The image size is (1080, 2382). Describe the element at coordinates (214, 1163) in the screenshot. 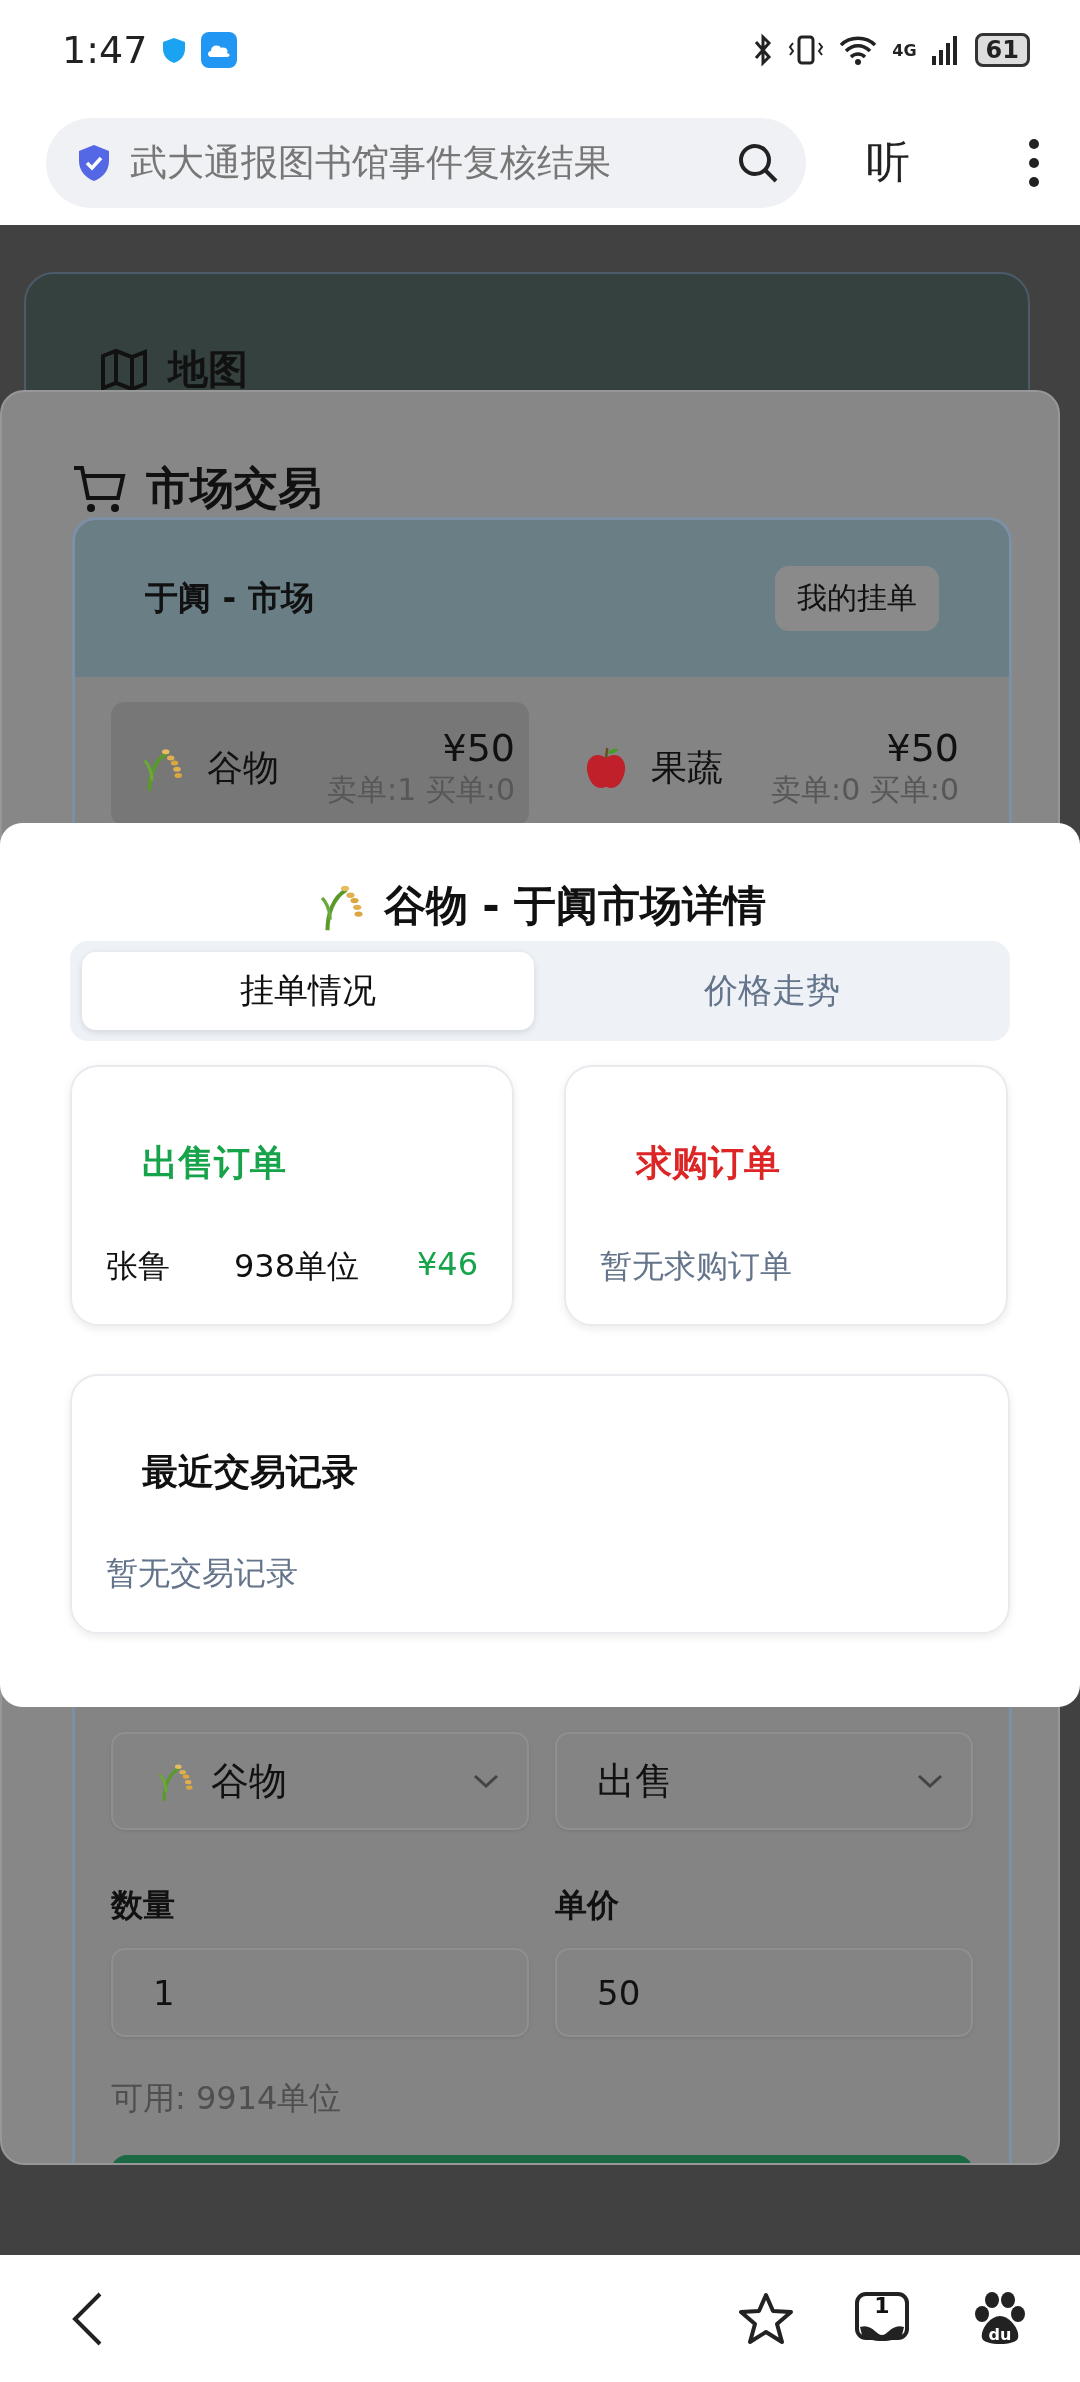

I see `card-title: 出售订单` at that location.